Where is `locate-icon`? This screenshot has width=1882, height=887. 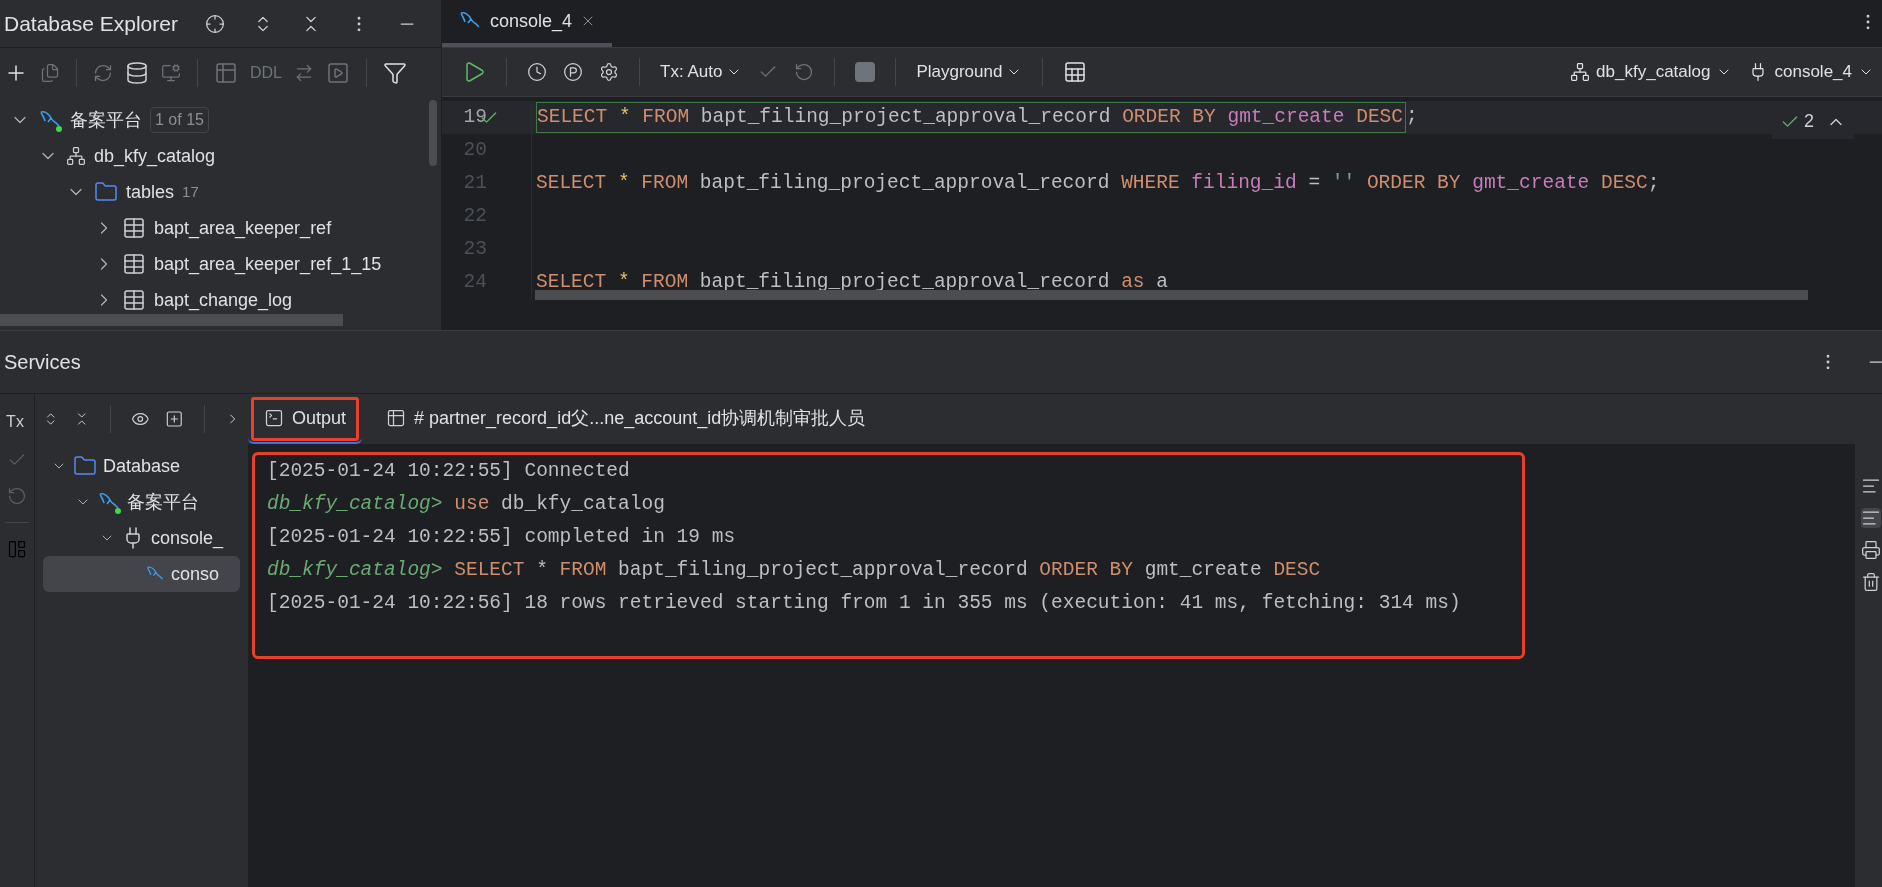 locate-icon is located at coordinates (215, 23).